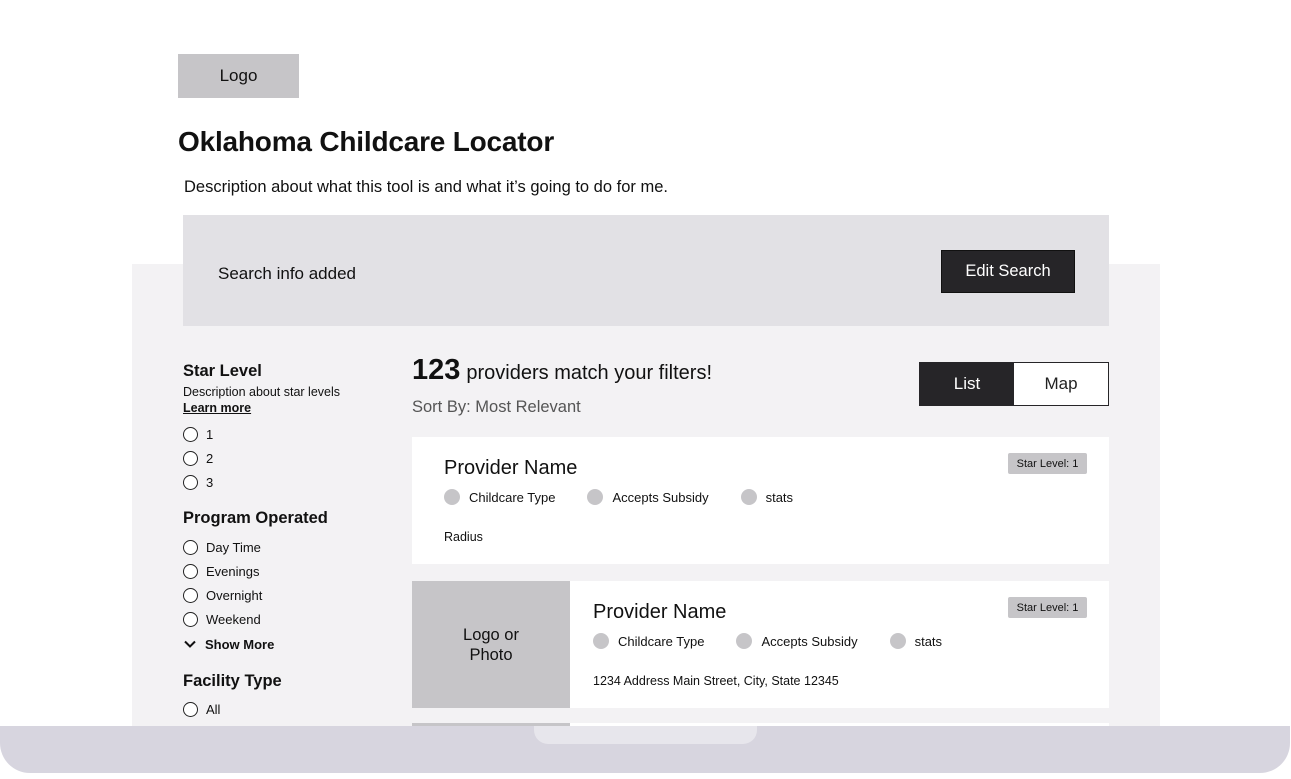 This screenshot has width=1291, height=779. Describe the element at coordinates (233, 571) in the screenshot. I see `radio-label: Evenings` at that location.